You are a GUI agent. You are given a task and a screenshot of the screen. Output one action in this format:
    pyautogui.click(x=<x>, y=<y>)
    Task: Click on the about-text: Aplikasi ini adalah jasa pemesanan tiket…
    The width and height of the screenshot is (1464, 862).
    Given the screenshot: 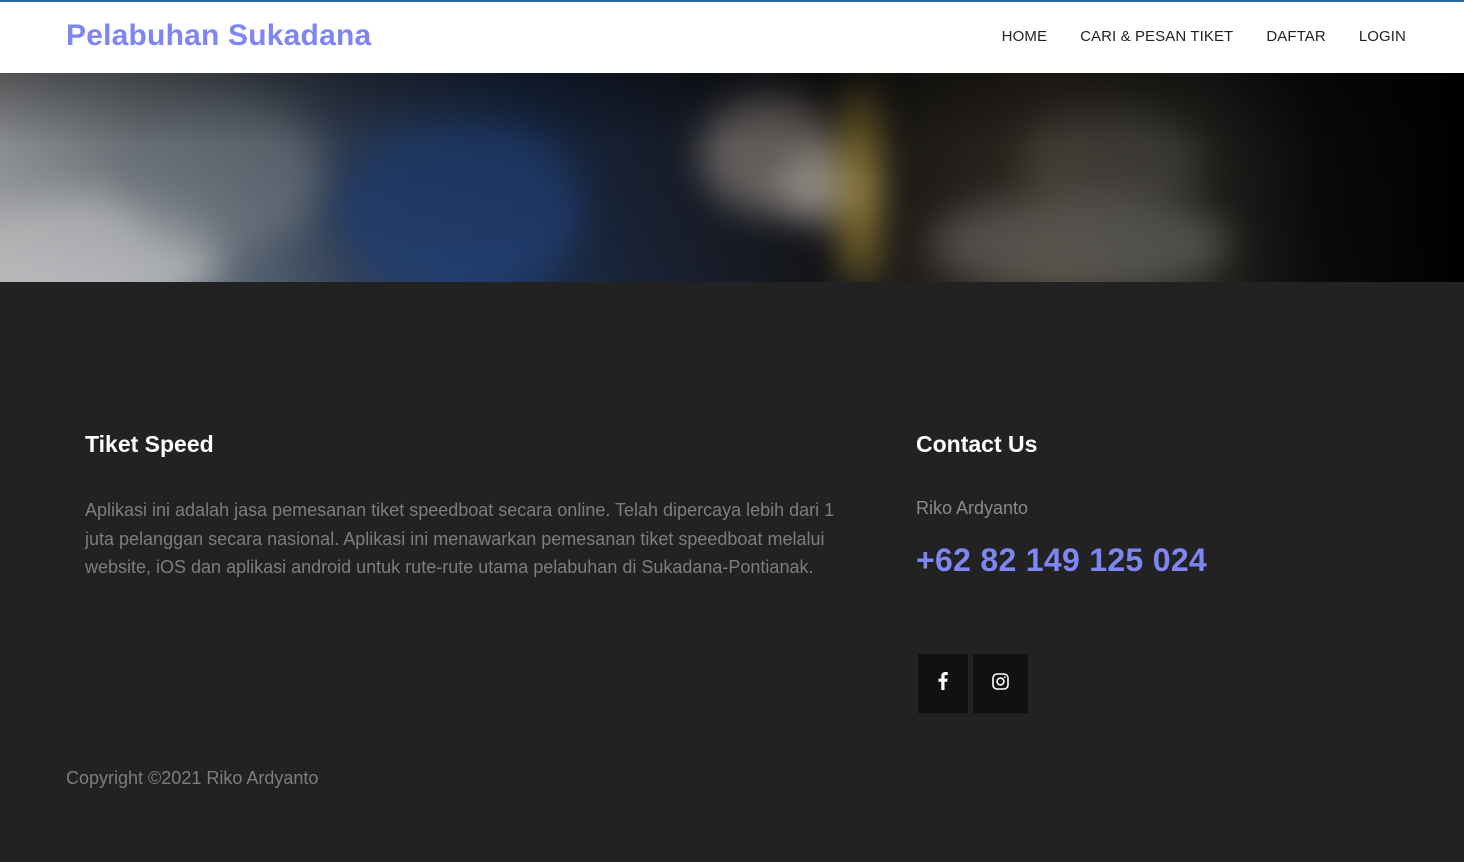 What is the action you would take?
    pyautogui.click(x=460, y=538)
    